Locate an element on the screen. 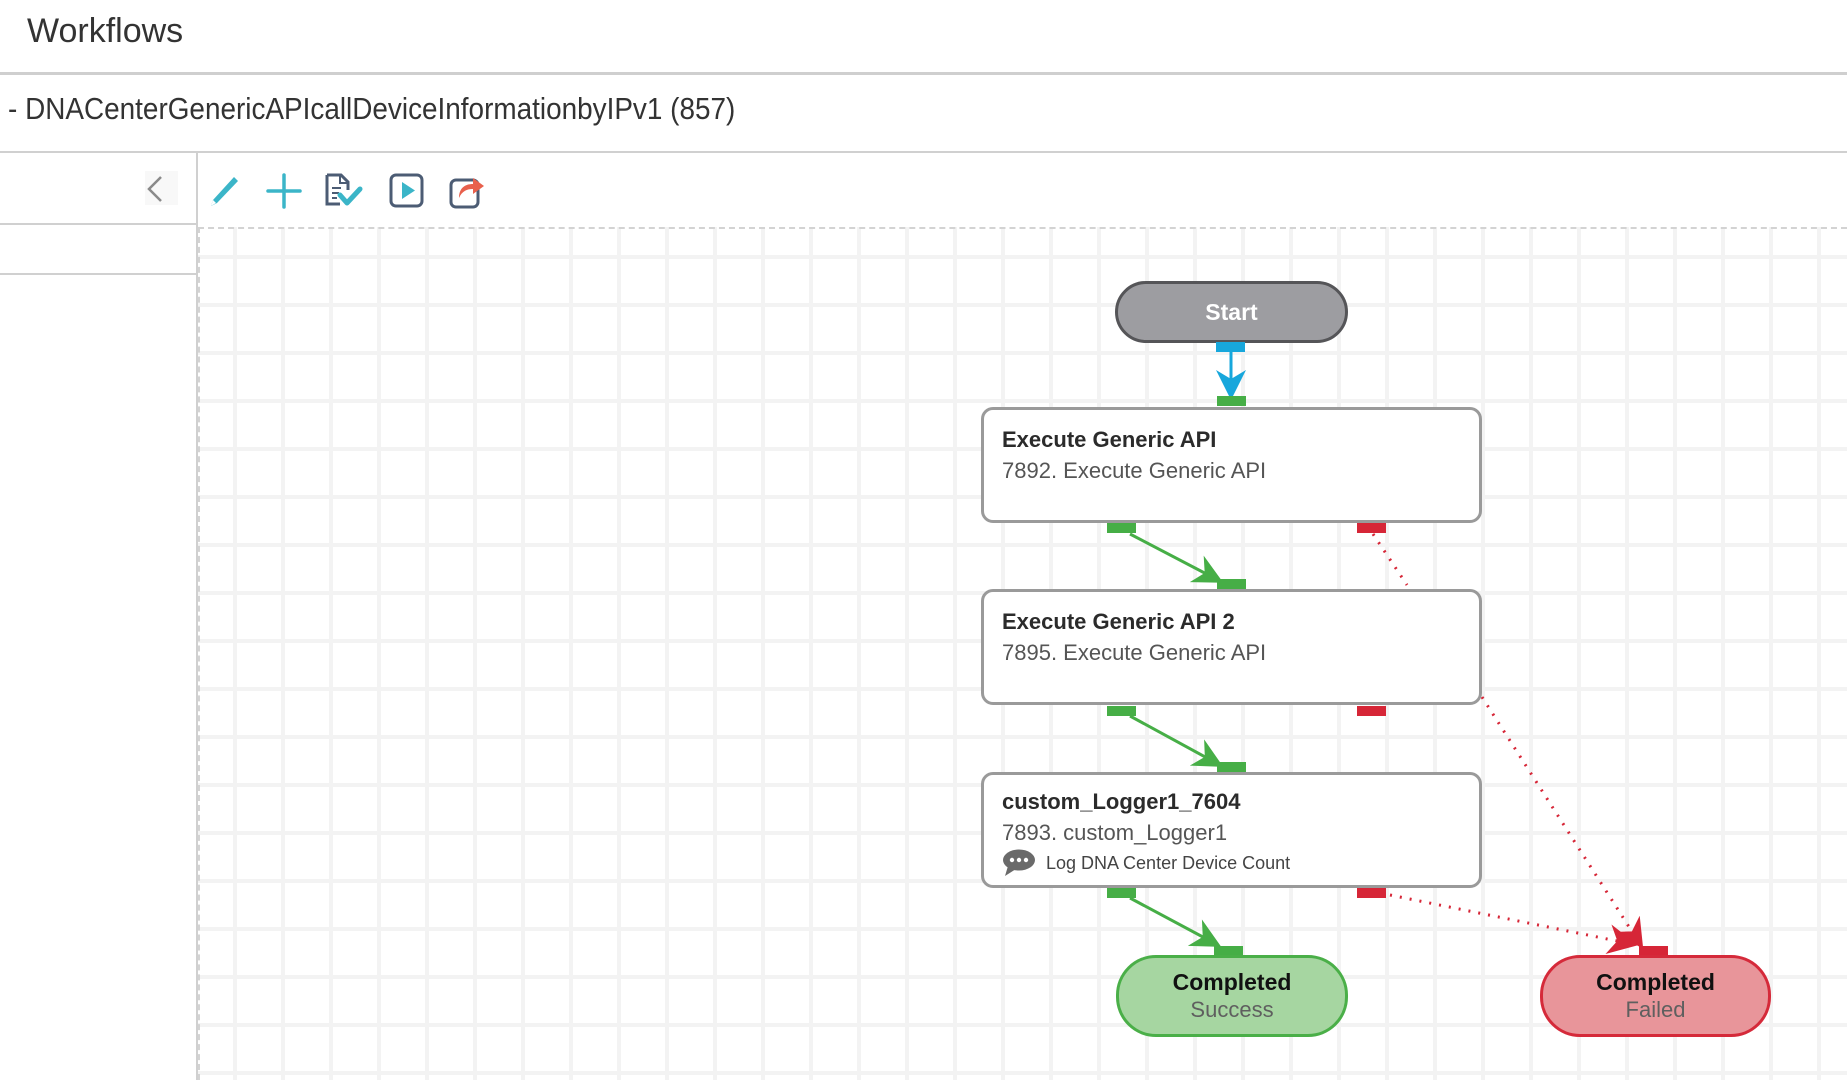  node-task2-subtitle: 7895. Execute Generic API is located at coordinates (1134, 652).